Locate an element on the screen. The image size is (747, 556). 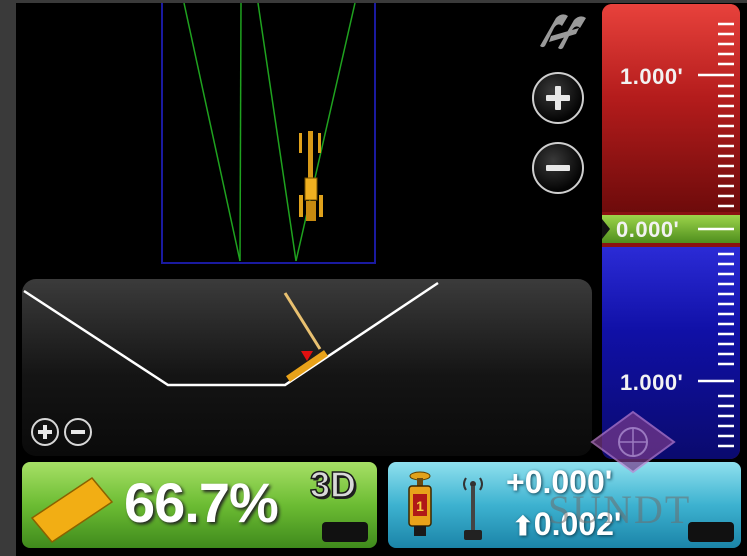
cross-section-drawing is located at coordinates (231, 334).